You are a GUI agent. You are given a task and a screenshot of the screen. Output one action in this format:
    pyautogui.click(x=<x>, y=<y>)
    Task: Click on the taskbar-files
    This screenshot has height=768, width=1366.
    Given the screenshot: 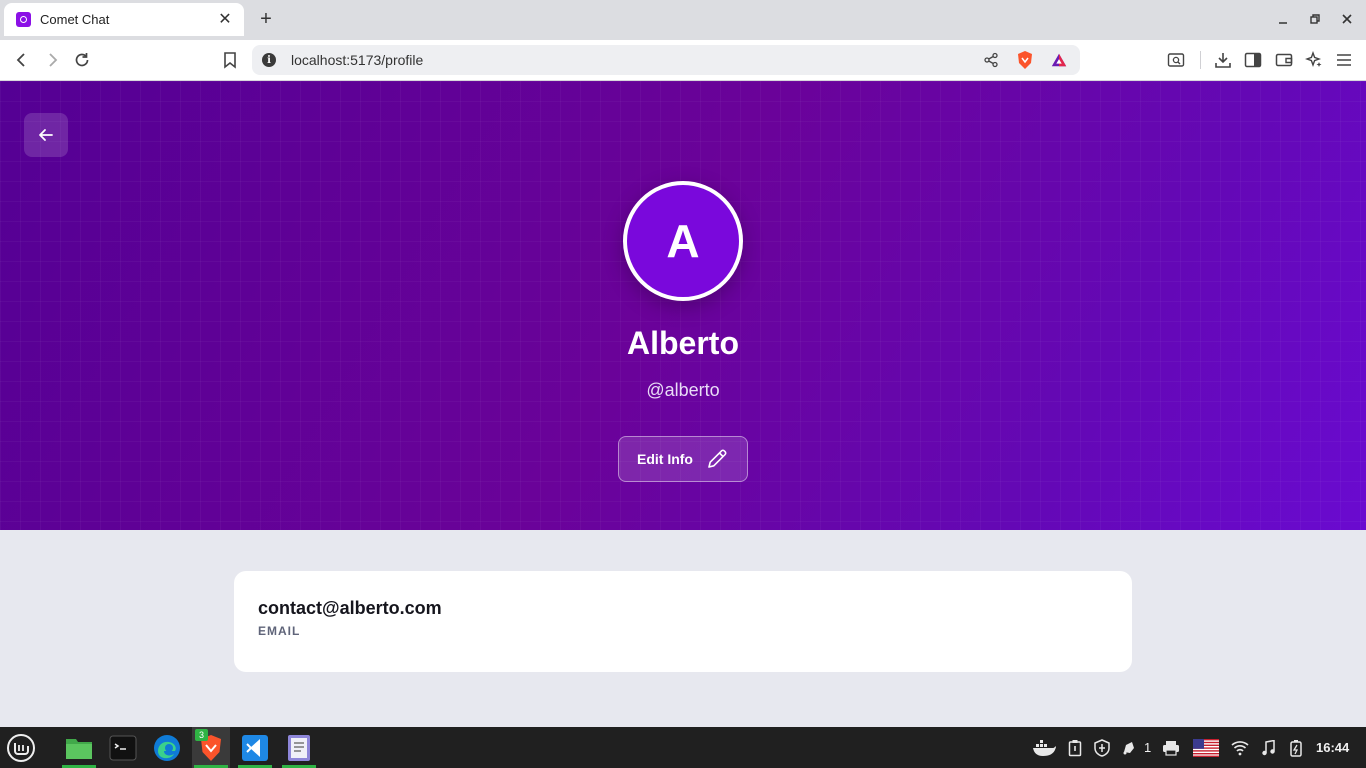 What is the action you would take?
    pyautogui.click(x=79, y=747)
    